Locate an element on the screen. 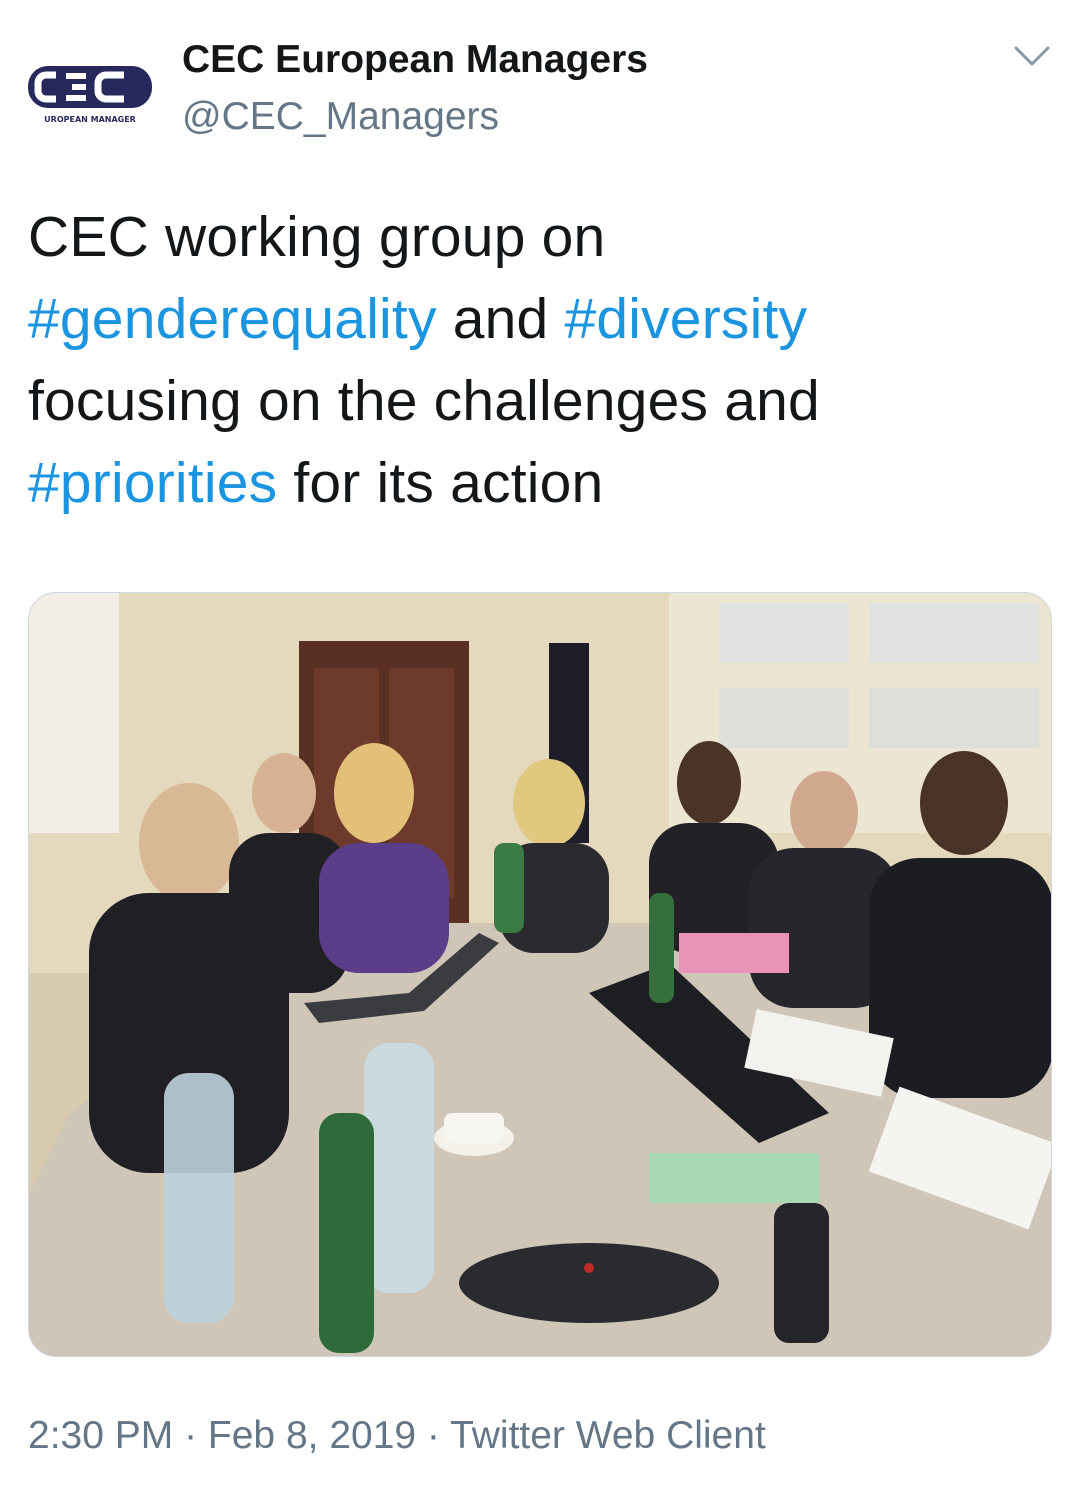 The height and width of the screenshot is (1500, 1080). tweet-date: Feb 8, 2019 is located at coordinates (312, 1435).